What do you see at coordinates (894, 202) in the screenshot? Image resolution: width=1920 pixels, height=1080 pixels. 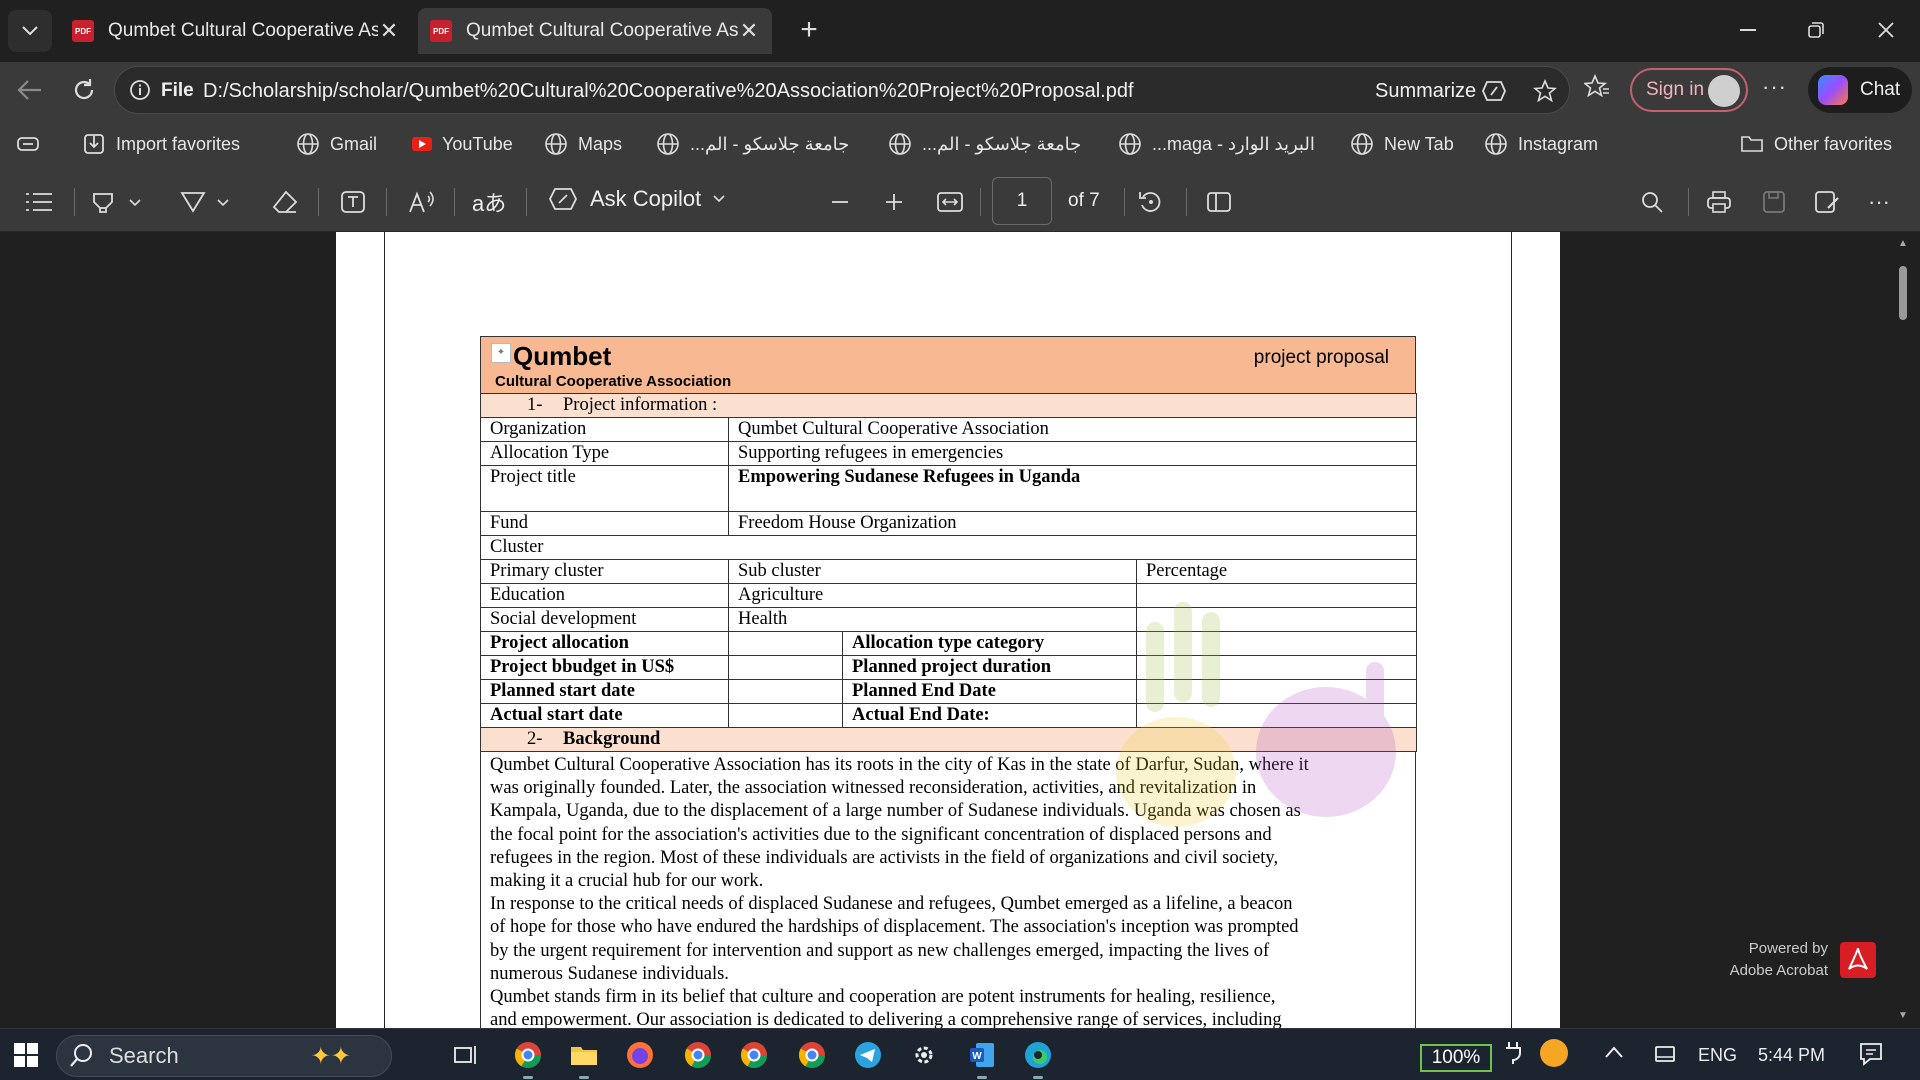 I see `zoom-in-button` at bounding box center [894, 202].